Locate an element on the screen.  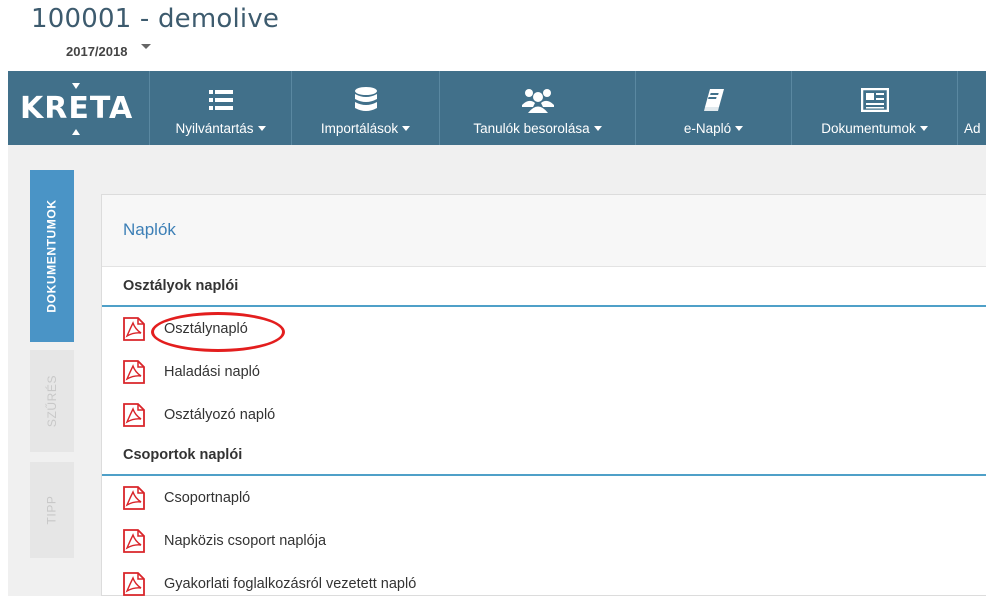
nav-item-ad-truncated: Ad is located at coordinates (972, 108).